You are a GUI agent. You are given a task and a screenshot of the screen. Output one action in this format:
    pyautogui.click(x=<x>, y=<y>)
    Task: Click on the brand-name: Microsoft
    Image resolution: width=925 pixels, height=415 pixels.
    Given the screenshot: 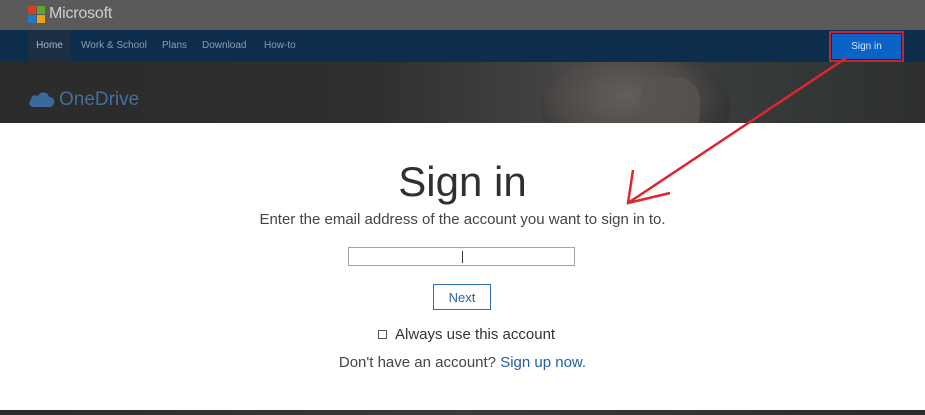 What is the action you would take?
    pyautogui.click(x=80, y=14)
    